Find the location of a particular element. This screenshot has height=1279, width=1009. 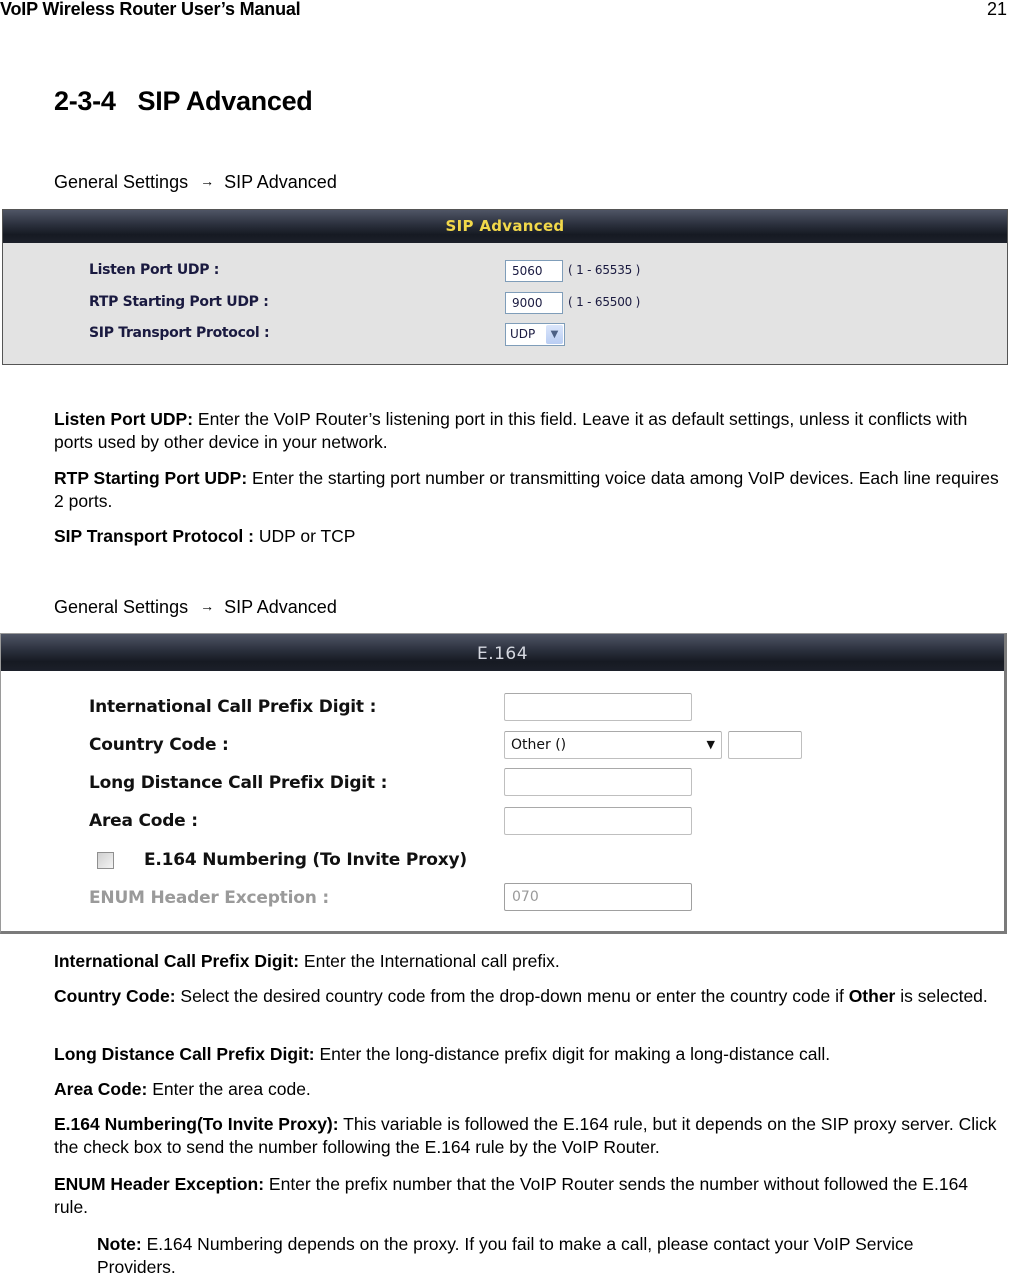

description-term: ENUM Header Exception: is located at coordinates (159, 1184).